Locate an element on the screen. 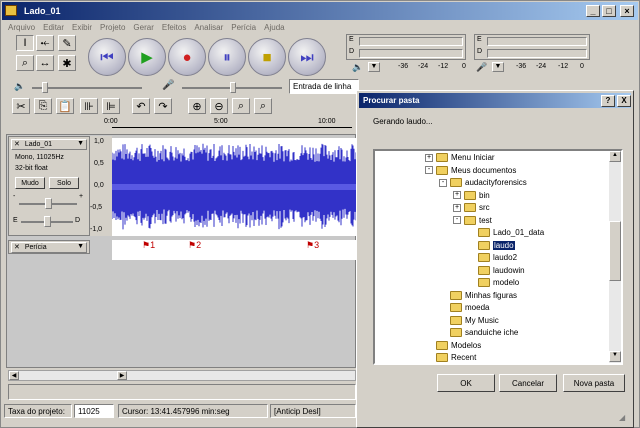 The image size is (640, 428). pan-slider-thumb is located at coordinates (47, 221).